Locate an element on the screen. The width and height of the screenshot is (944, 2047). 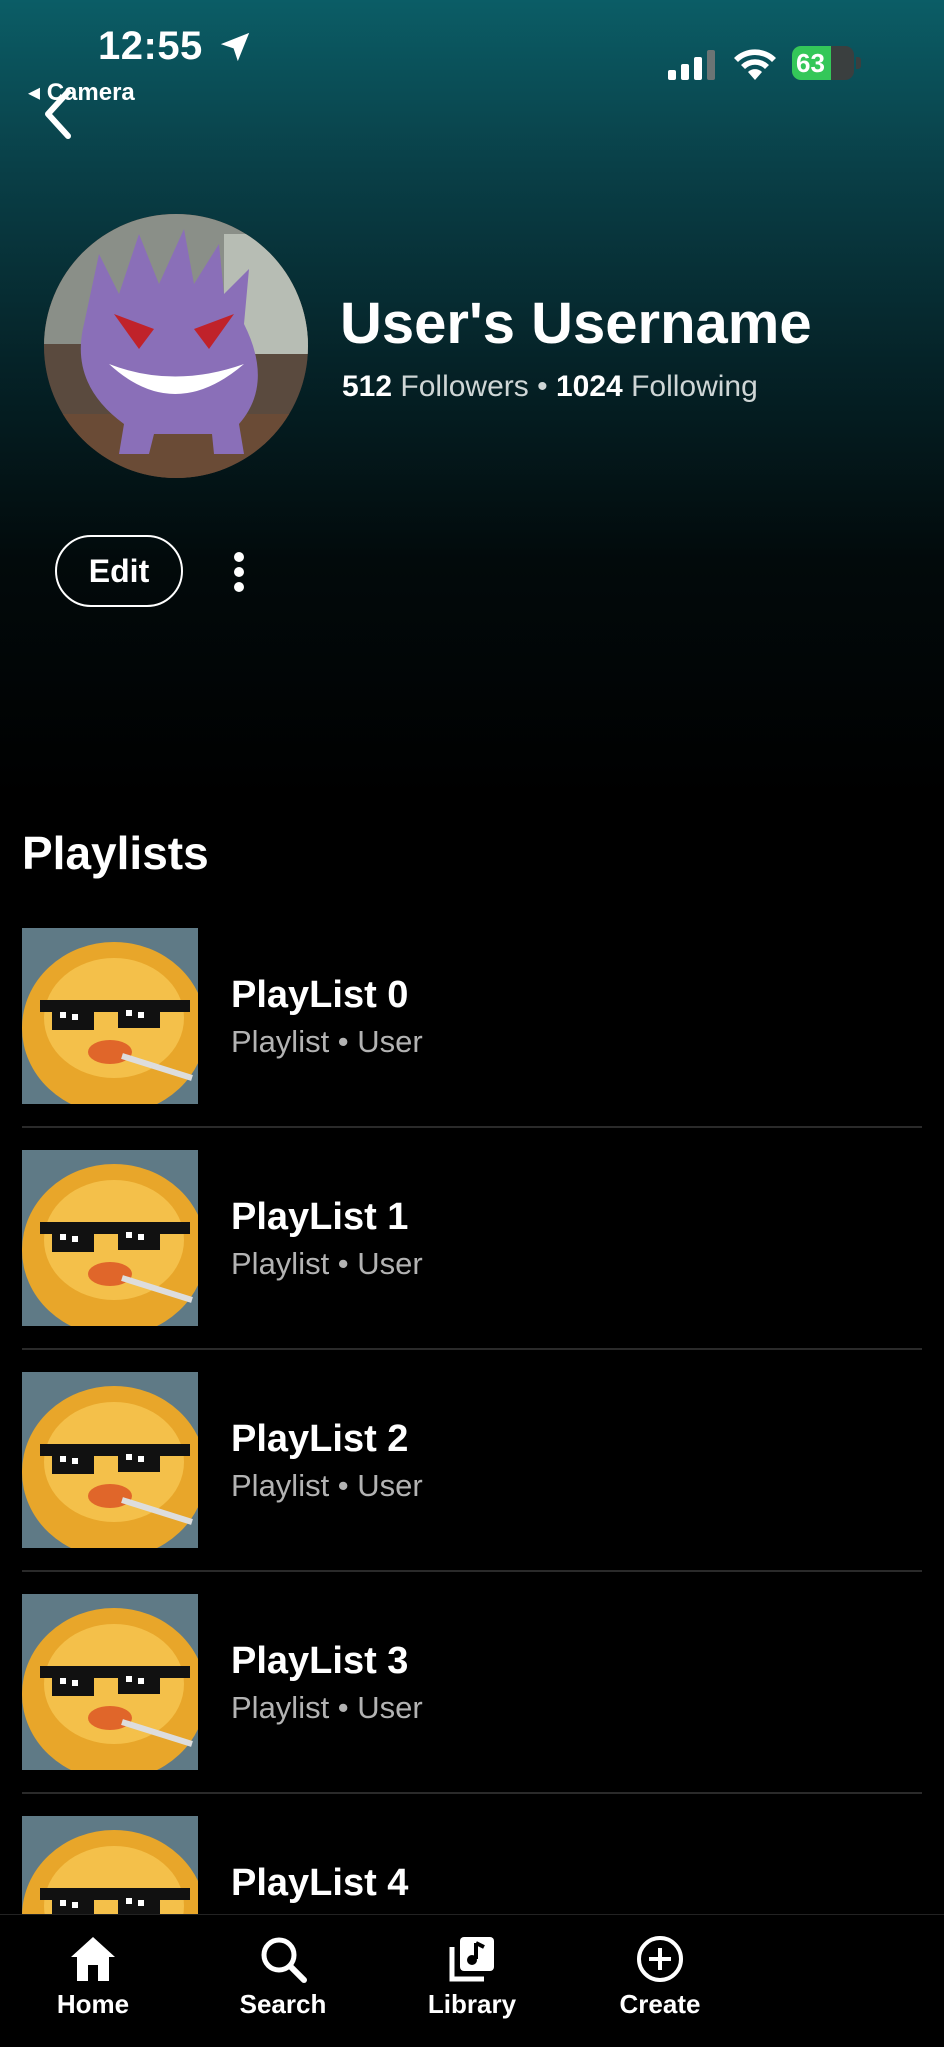
location-arrow-icon is located at coordinates (235, 47).